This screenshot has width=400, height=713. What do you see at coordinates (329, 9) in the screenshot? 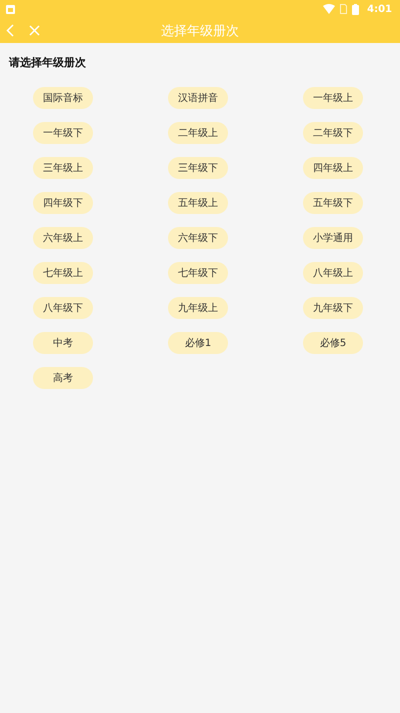
I see `wifi-icon` at bounding box center [329, 9].